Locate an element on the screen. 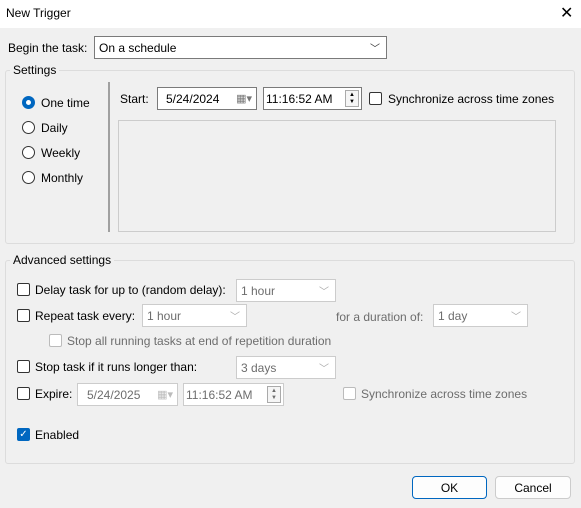 This screenshot has height=508, width=581. expire-time-input: 11:16:52 AM ▲ ▼ is located at coordinates (233, 394).